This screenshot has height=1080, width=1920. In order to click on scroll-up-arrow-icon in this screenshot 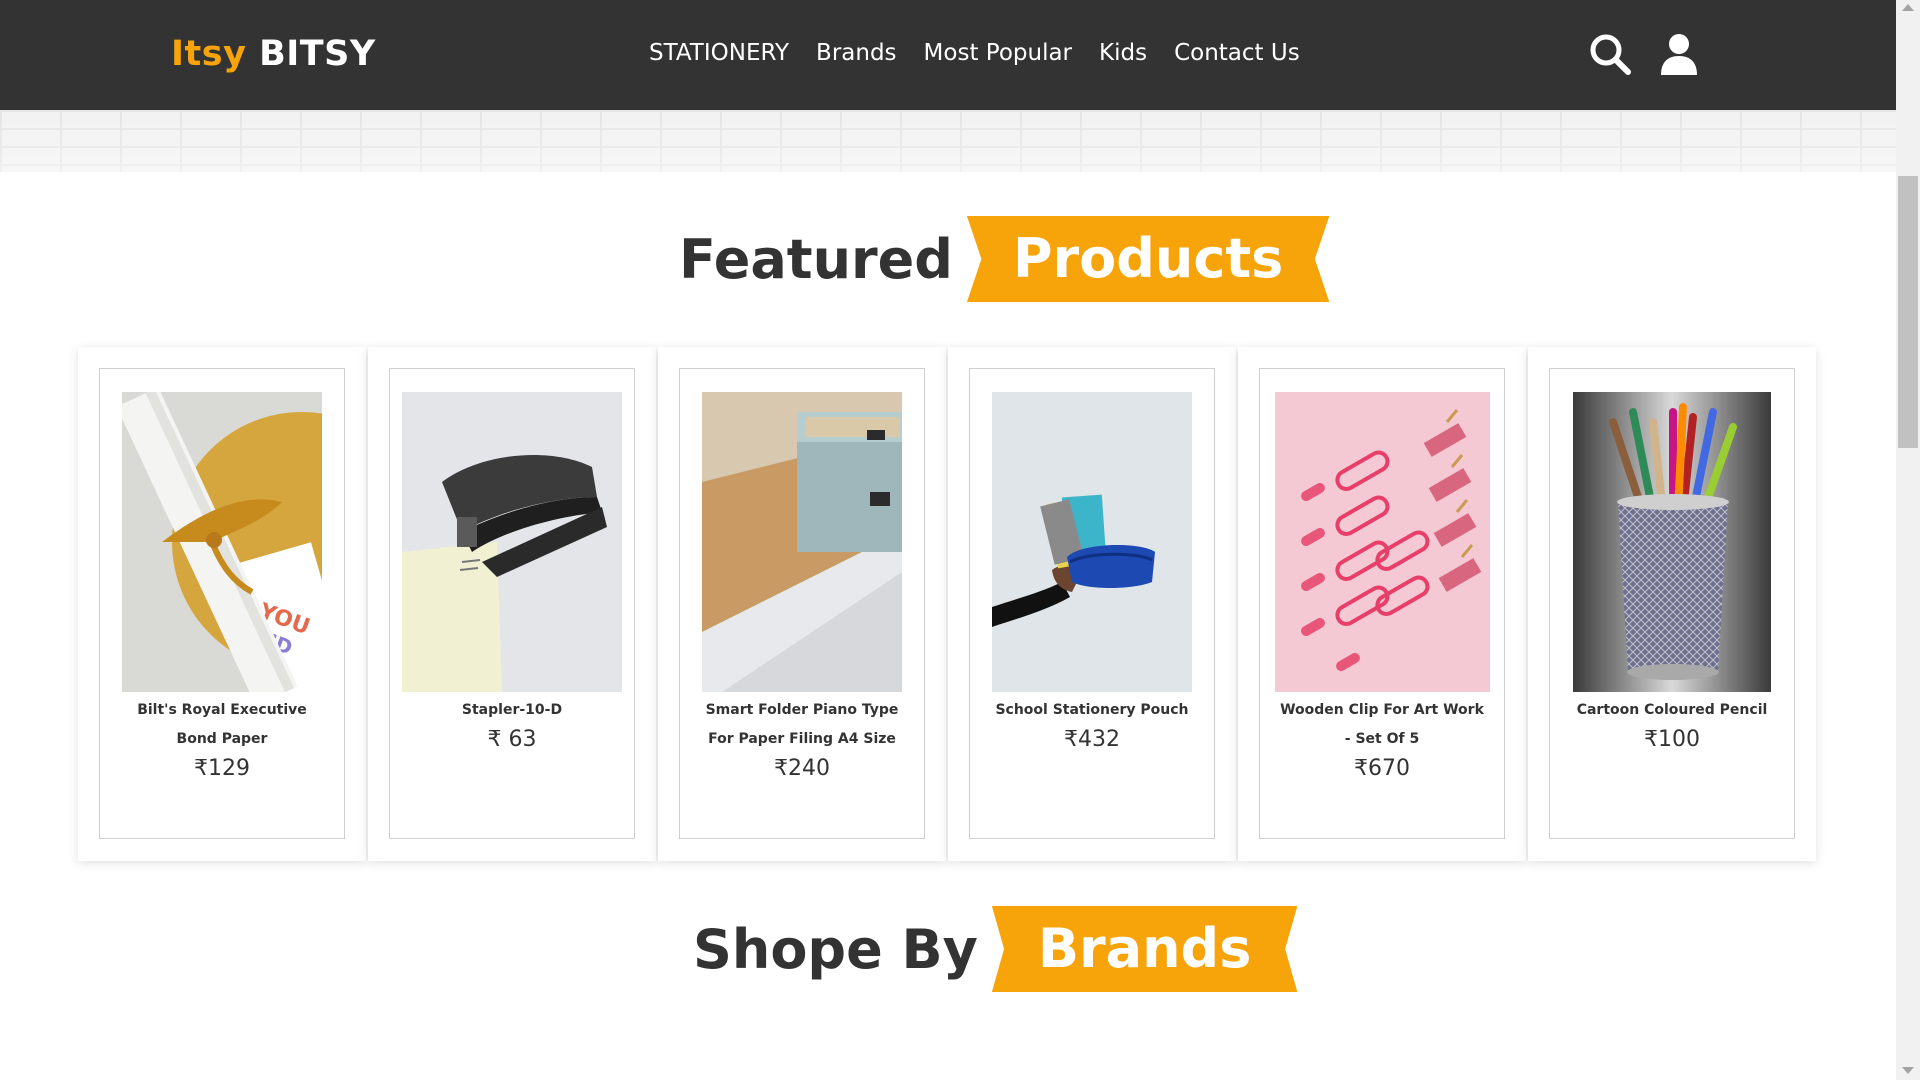, I will do `click(1908, 7)`.